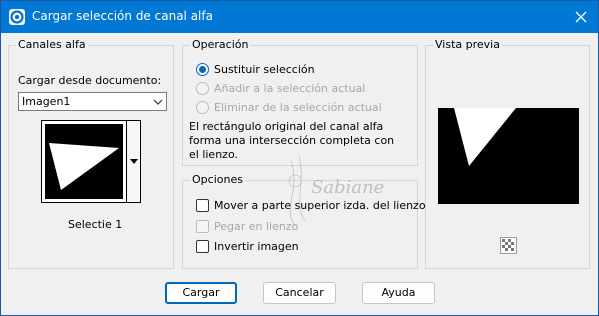  I want to click on checkbox-paste-on-canvas-label: Pegar en lienzo, so click(256, 226).